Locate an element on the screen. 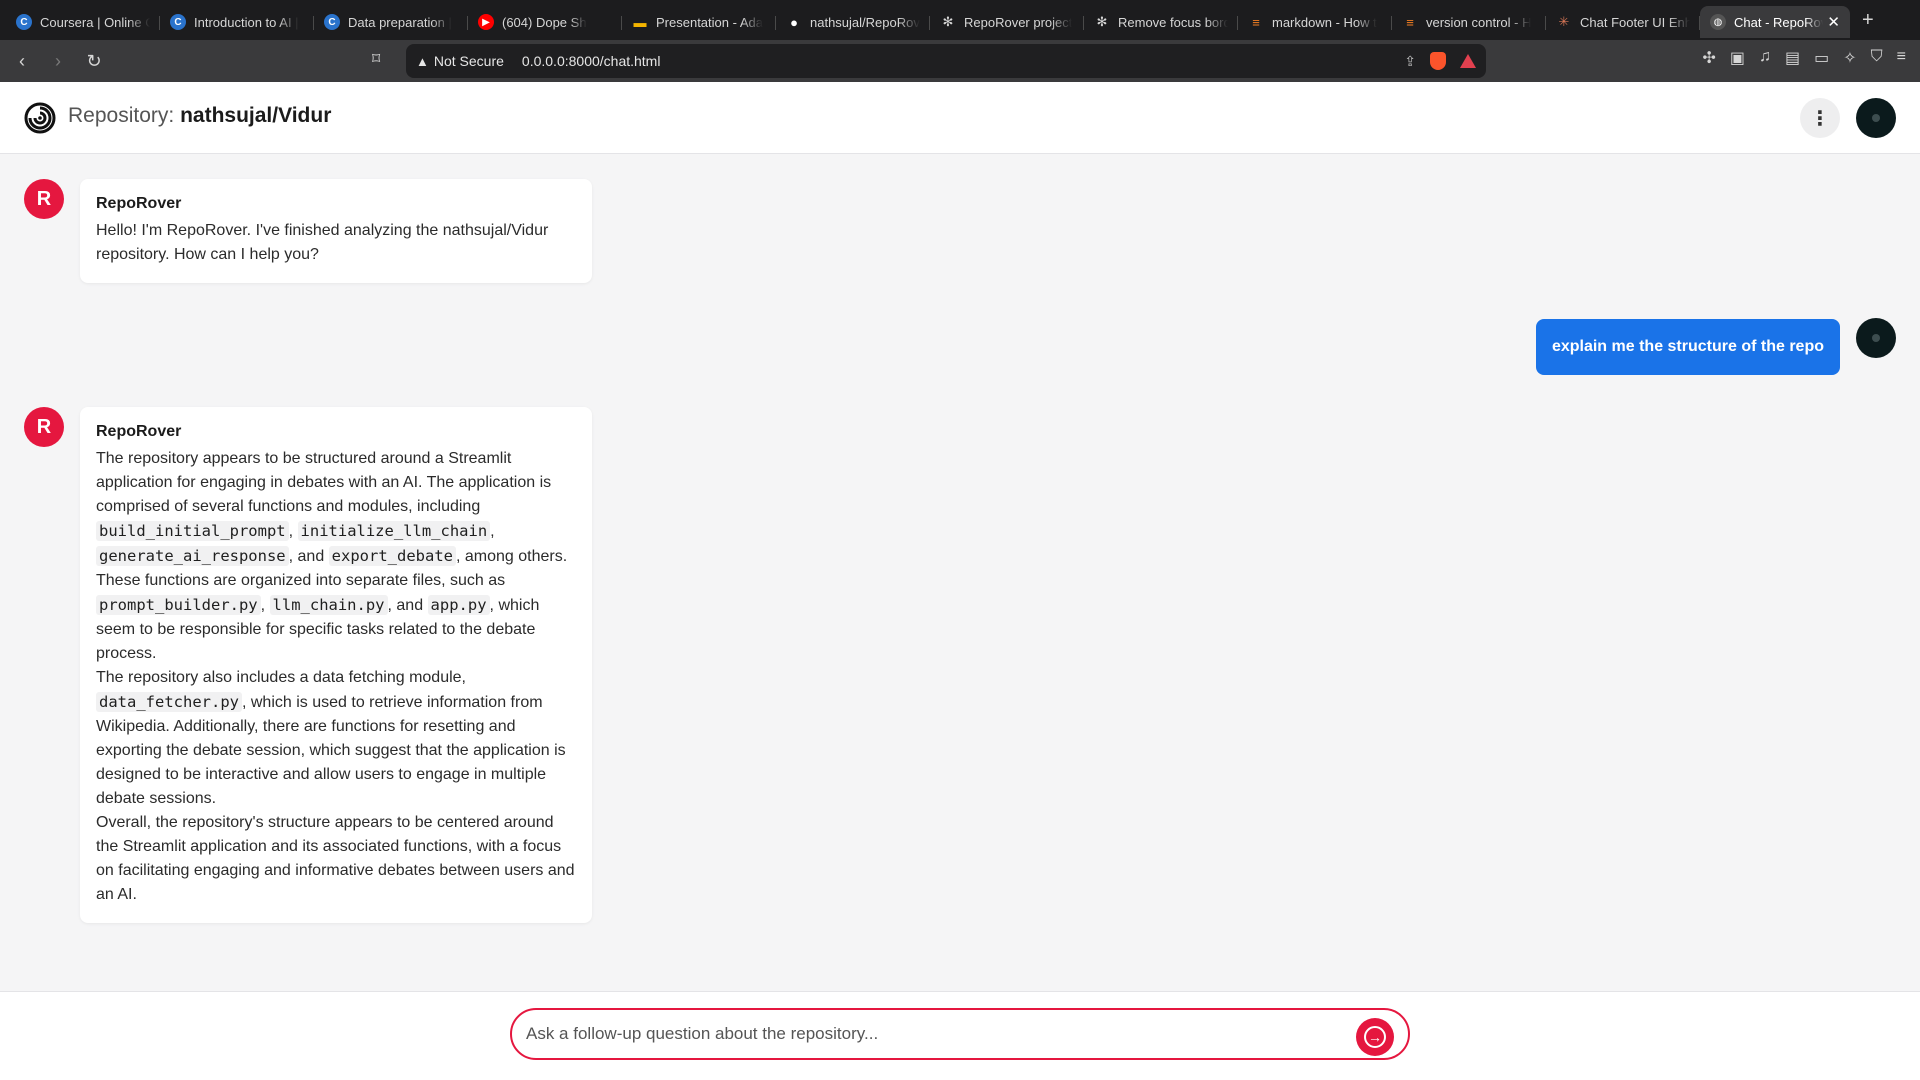 This screenshot has width=1920, height=1080. tab-title: version control - H is located at coordinates (1479, 22).